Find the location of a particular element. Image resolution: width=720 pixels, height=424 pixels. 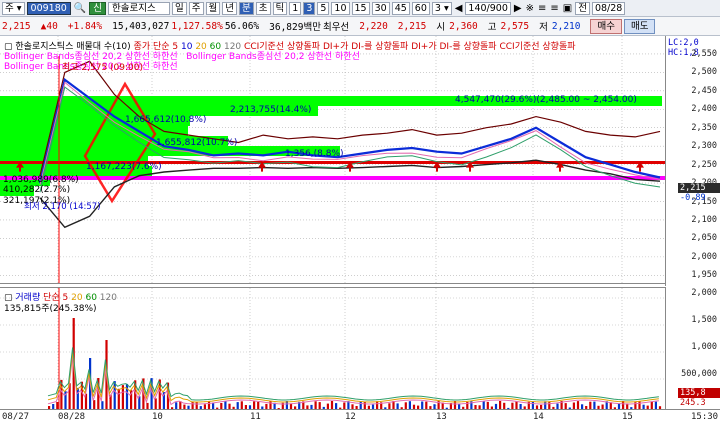

credit-badge: 신 is located at coordinates (98, 8).